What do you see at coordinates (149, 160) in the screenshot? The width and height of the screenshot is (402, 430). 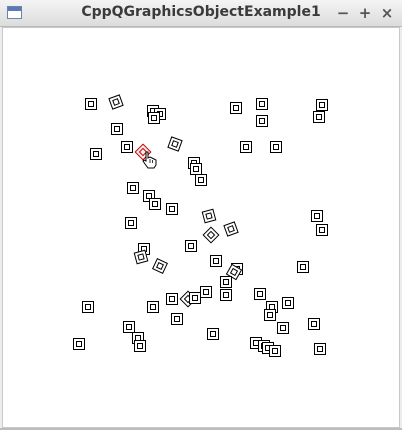 I see `hand-cursor-icon` at bounding box center [149, 160].